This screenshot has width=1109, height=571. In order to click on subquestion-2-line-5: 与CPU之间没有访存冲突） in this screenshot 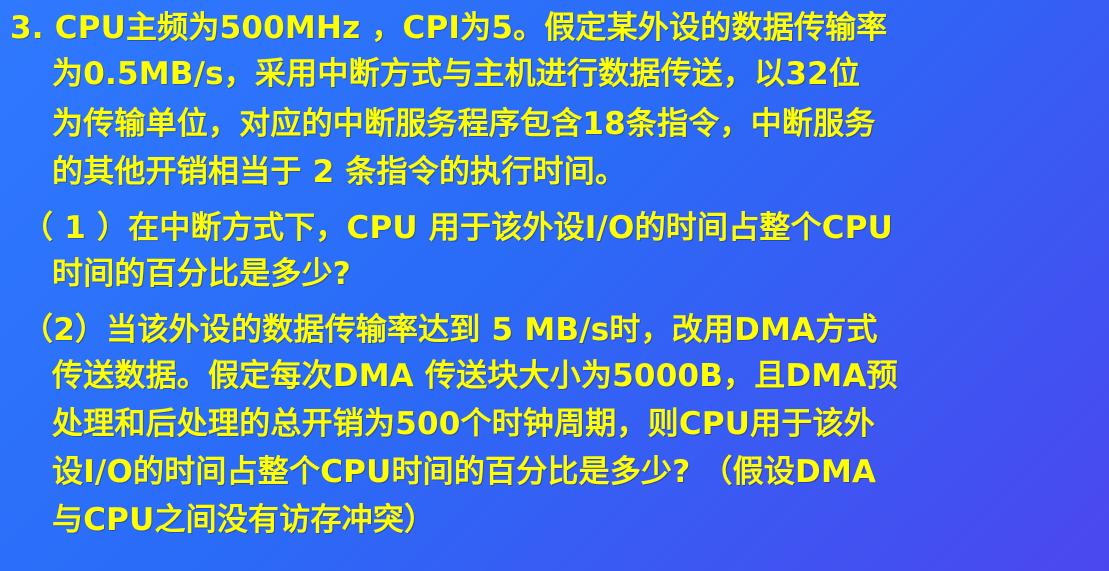, I will do `click(244, 520)`.